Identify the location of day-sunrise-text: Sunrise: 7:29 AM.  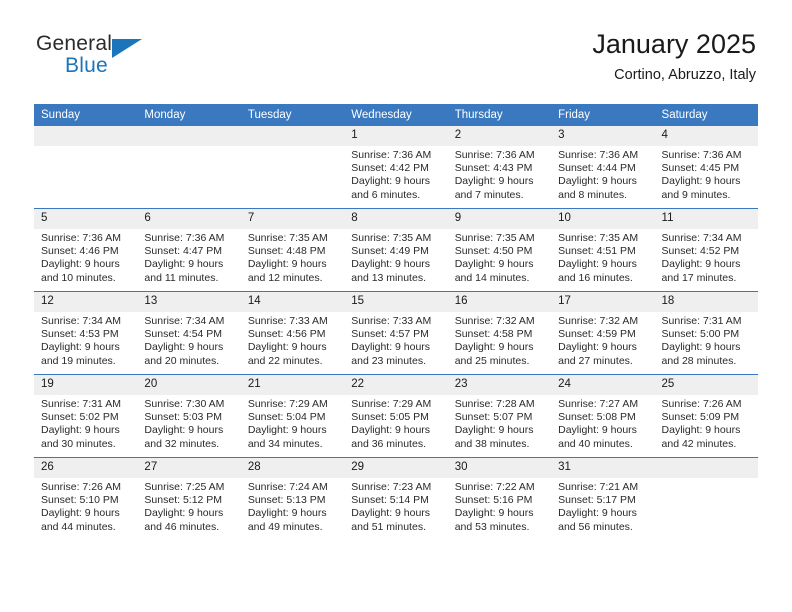
(391, 404).